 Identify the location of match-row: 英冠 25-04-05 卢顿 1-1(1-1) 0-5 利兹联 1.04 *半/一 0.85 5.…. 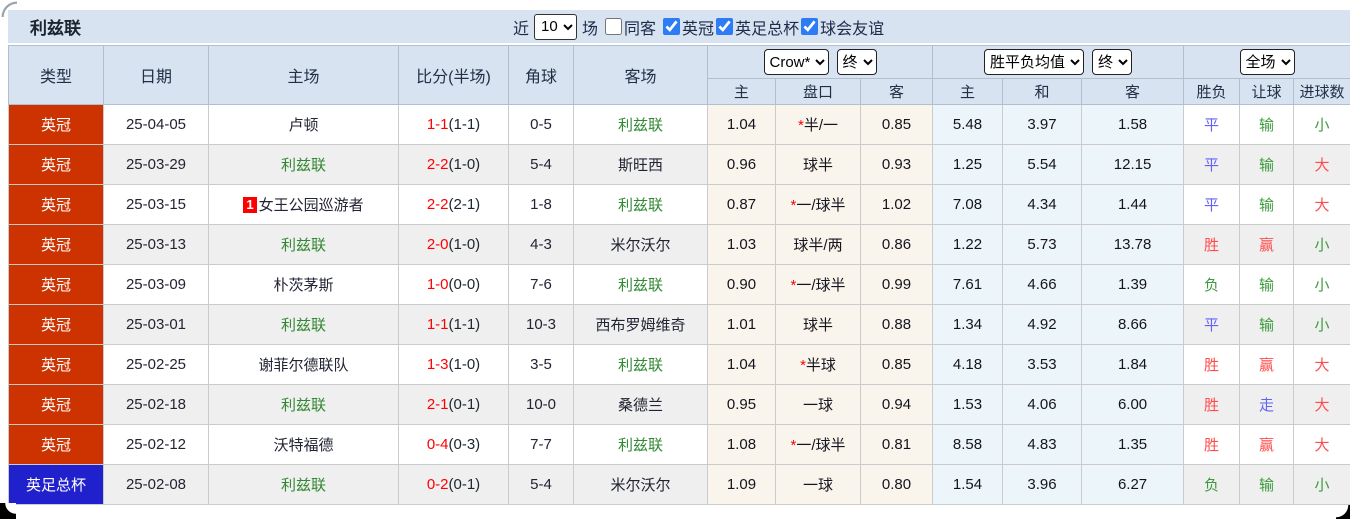
(679, 124).